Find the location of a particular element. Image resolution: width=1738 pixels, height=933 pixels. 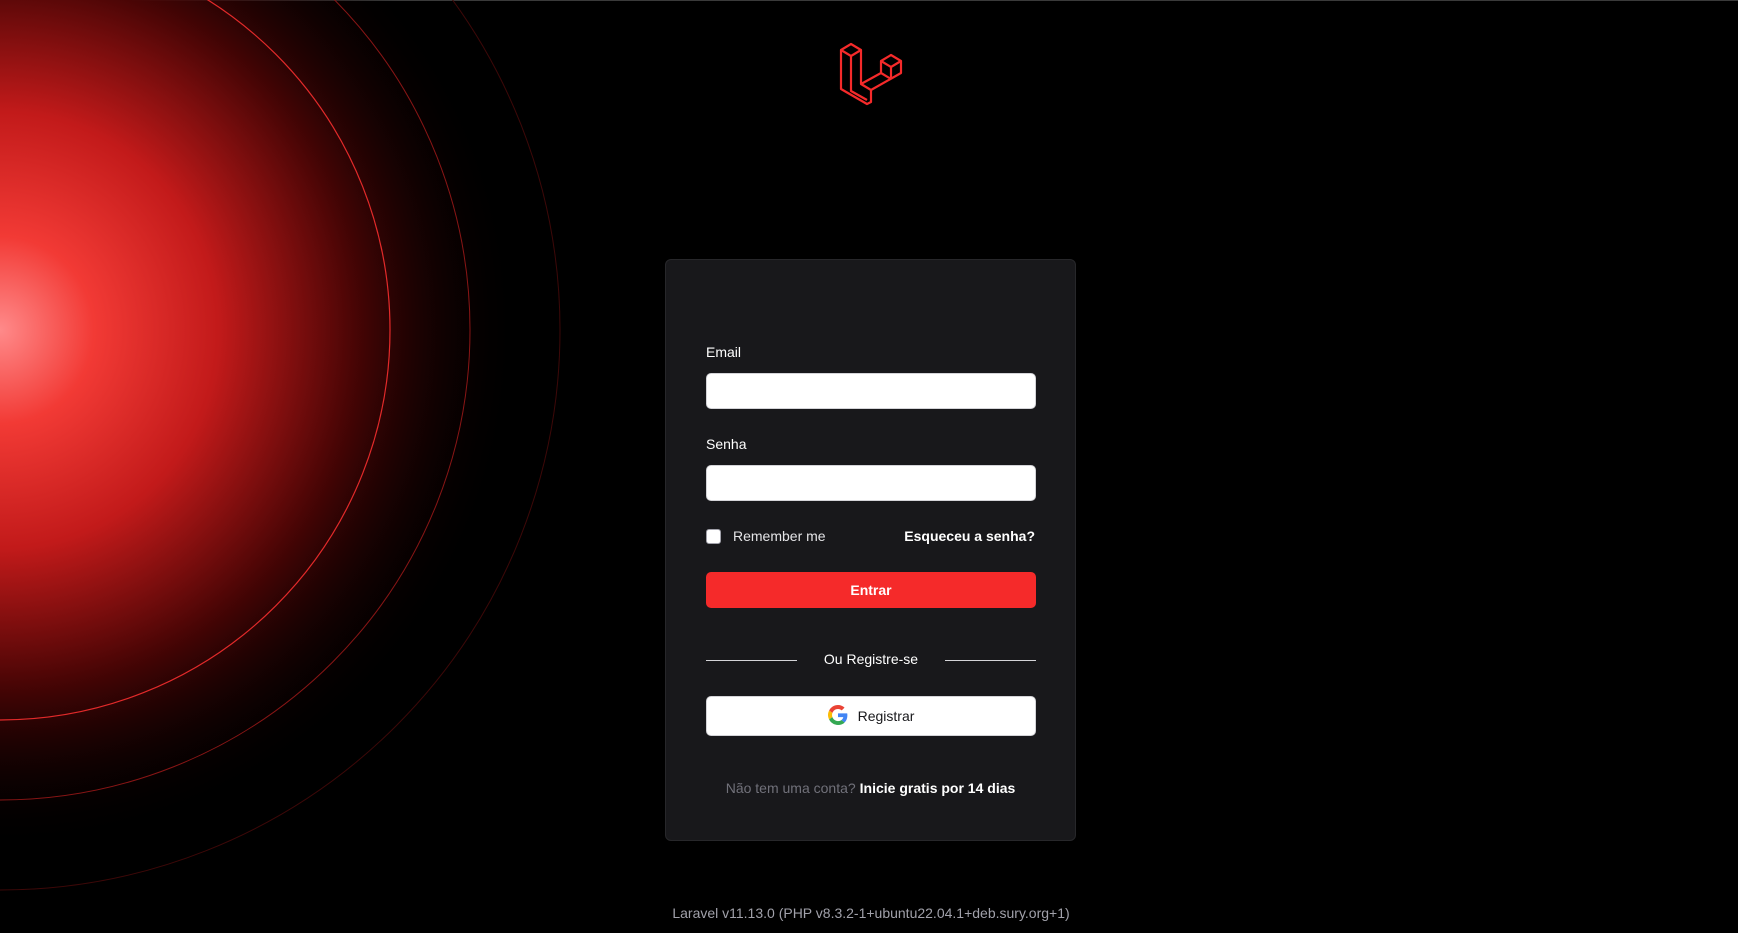

forgot-password-link: Esqueceu a senha? is located at coordinates (969, 536).